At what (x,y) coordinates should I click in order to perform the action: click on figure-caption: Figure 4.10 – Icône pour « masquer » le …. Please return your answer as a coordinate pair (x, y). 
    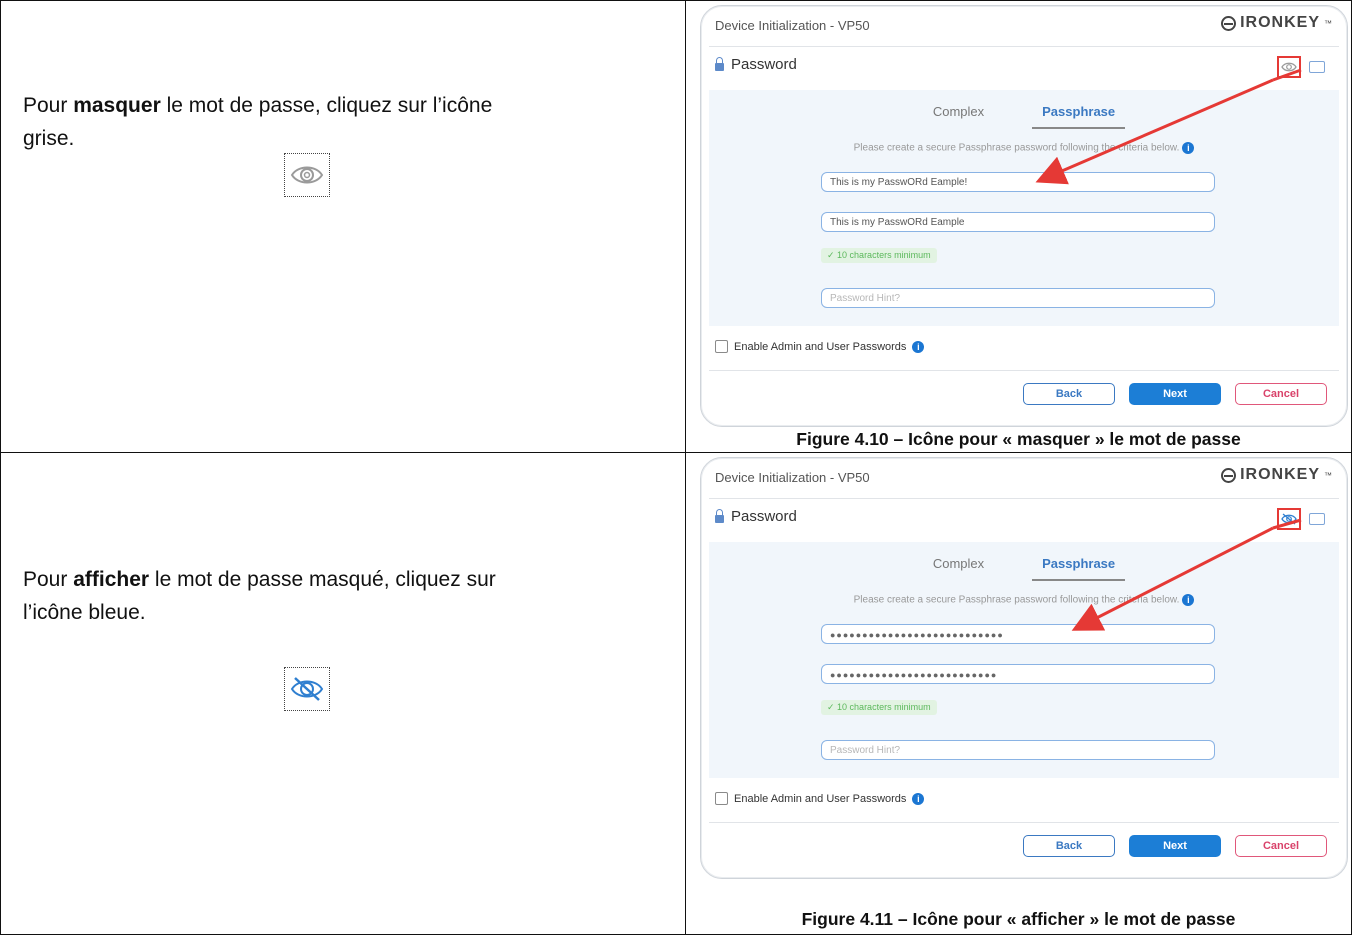
    Looking at the image, I should click on (1018, 439).